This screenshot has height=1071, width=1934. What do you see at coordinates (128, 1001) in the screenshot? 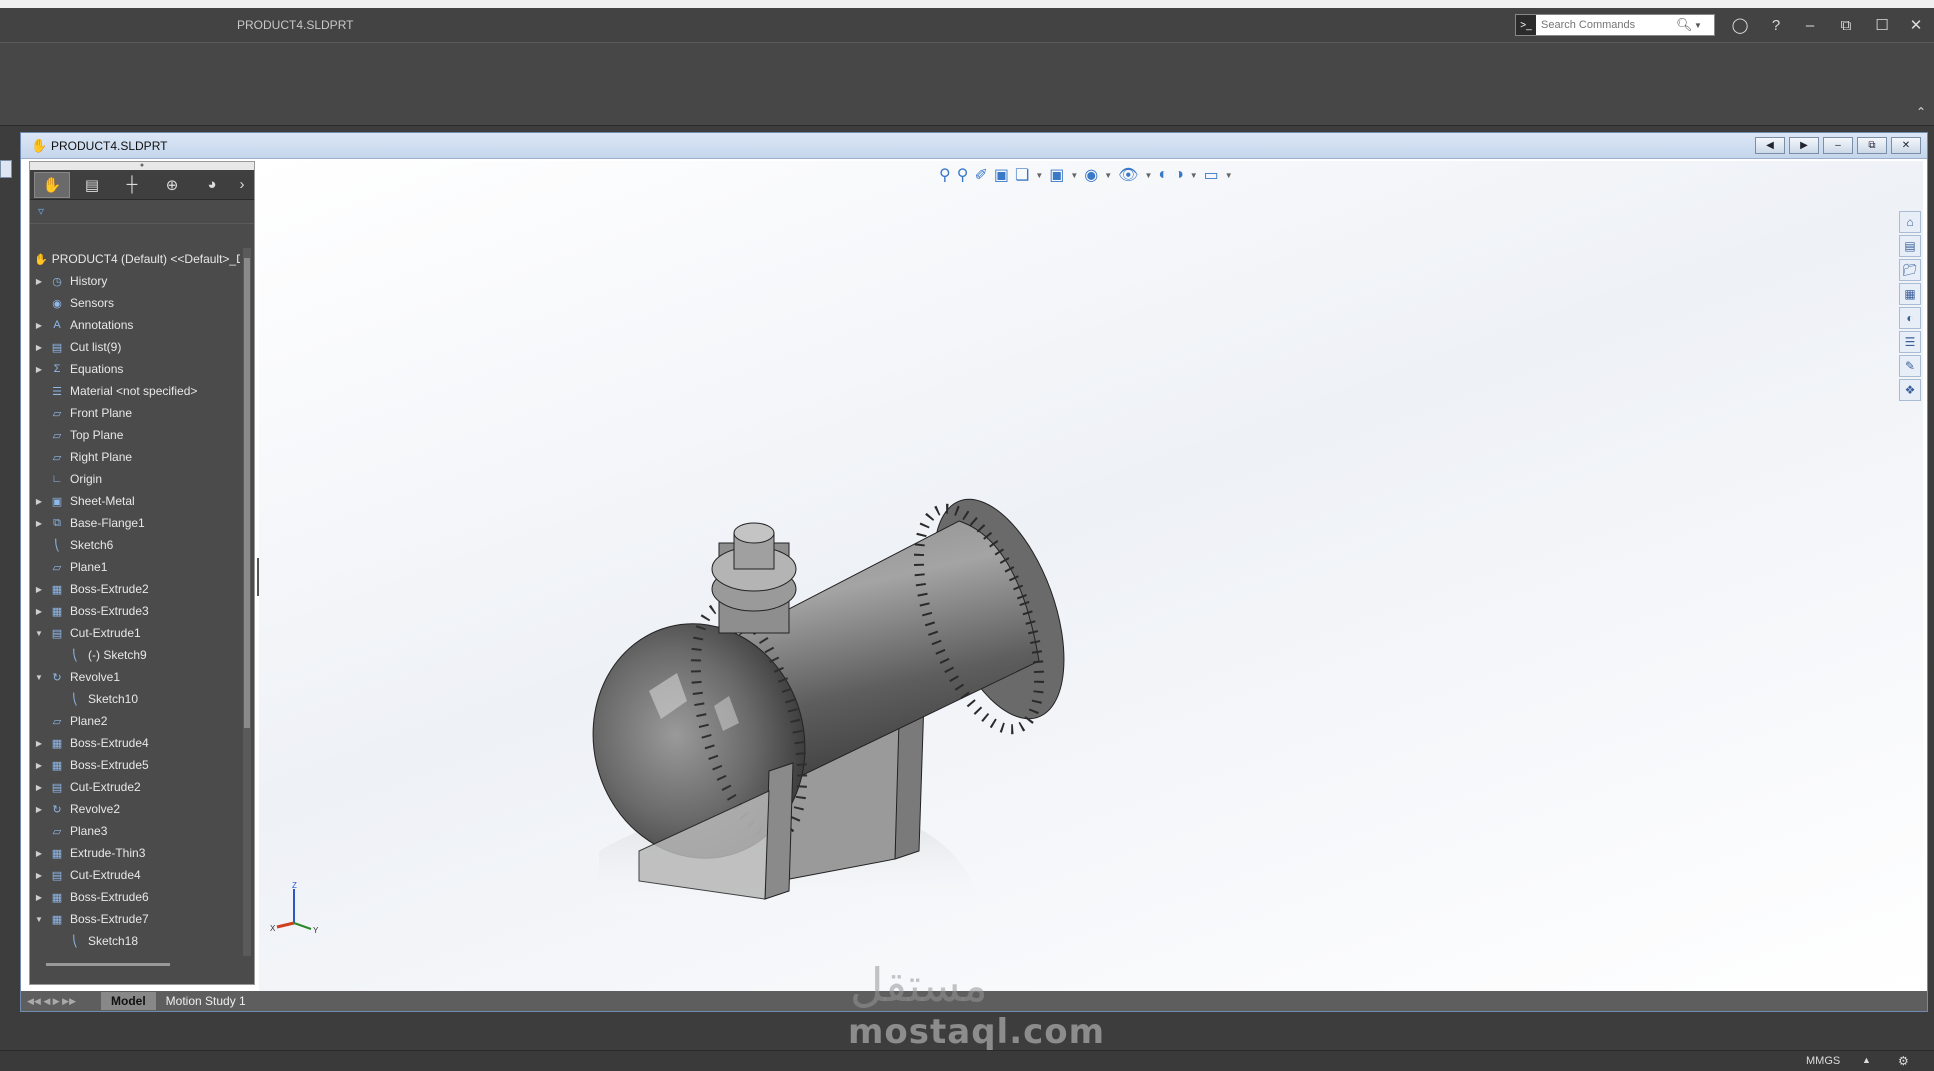
I see `tab-model: Model` at bounding box center [128, 1001].